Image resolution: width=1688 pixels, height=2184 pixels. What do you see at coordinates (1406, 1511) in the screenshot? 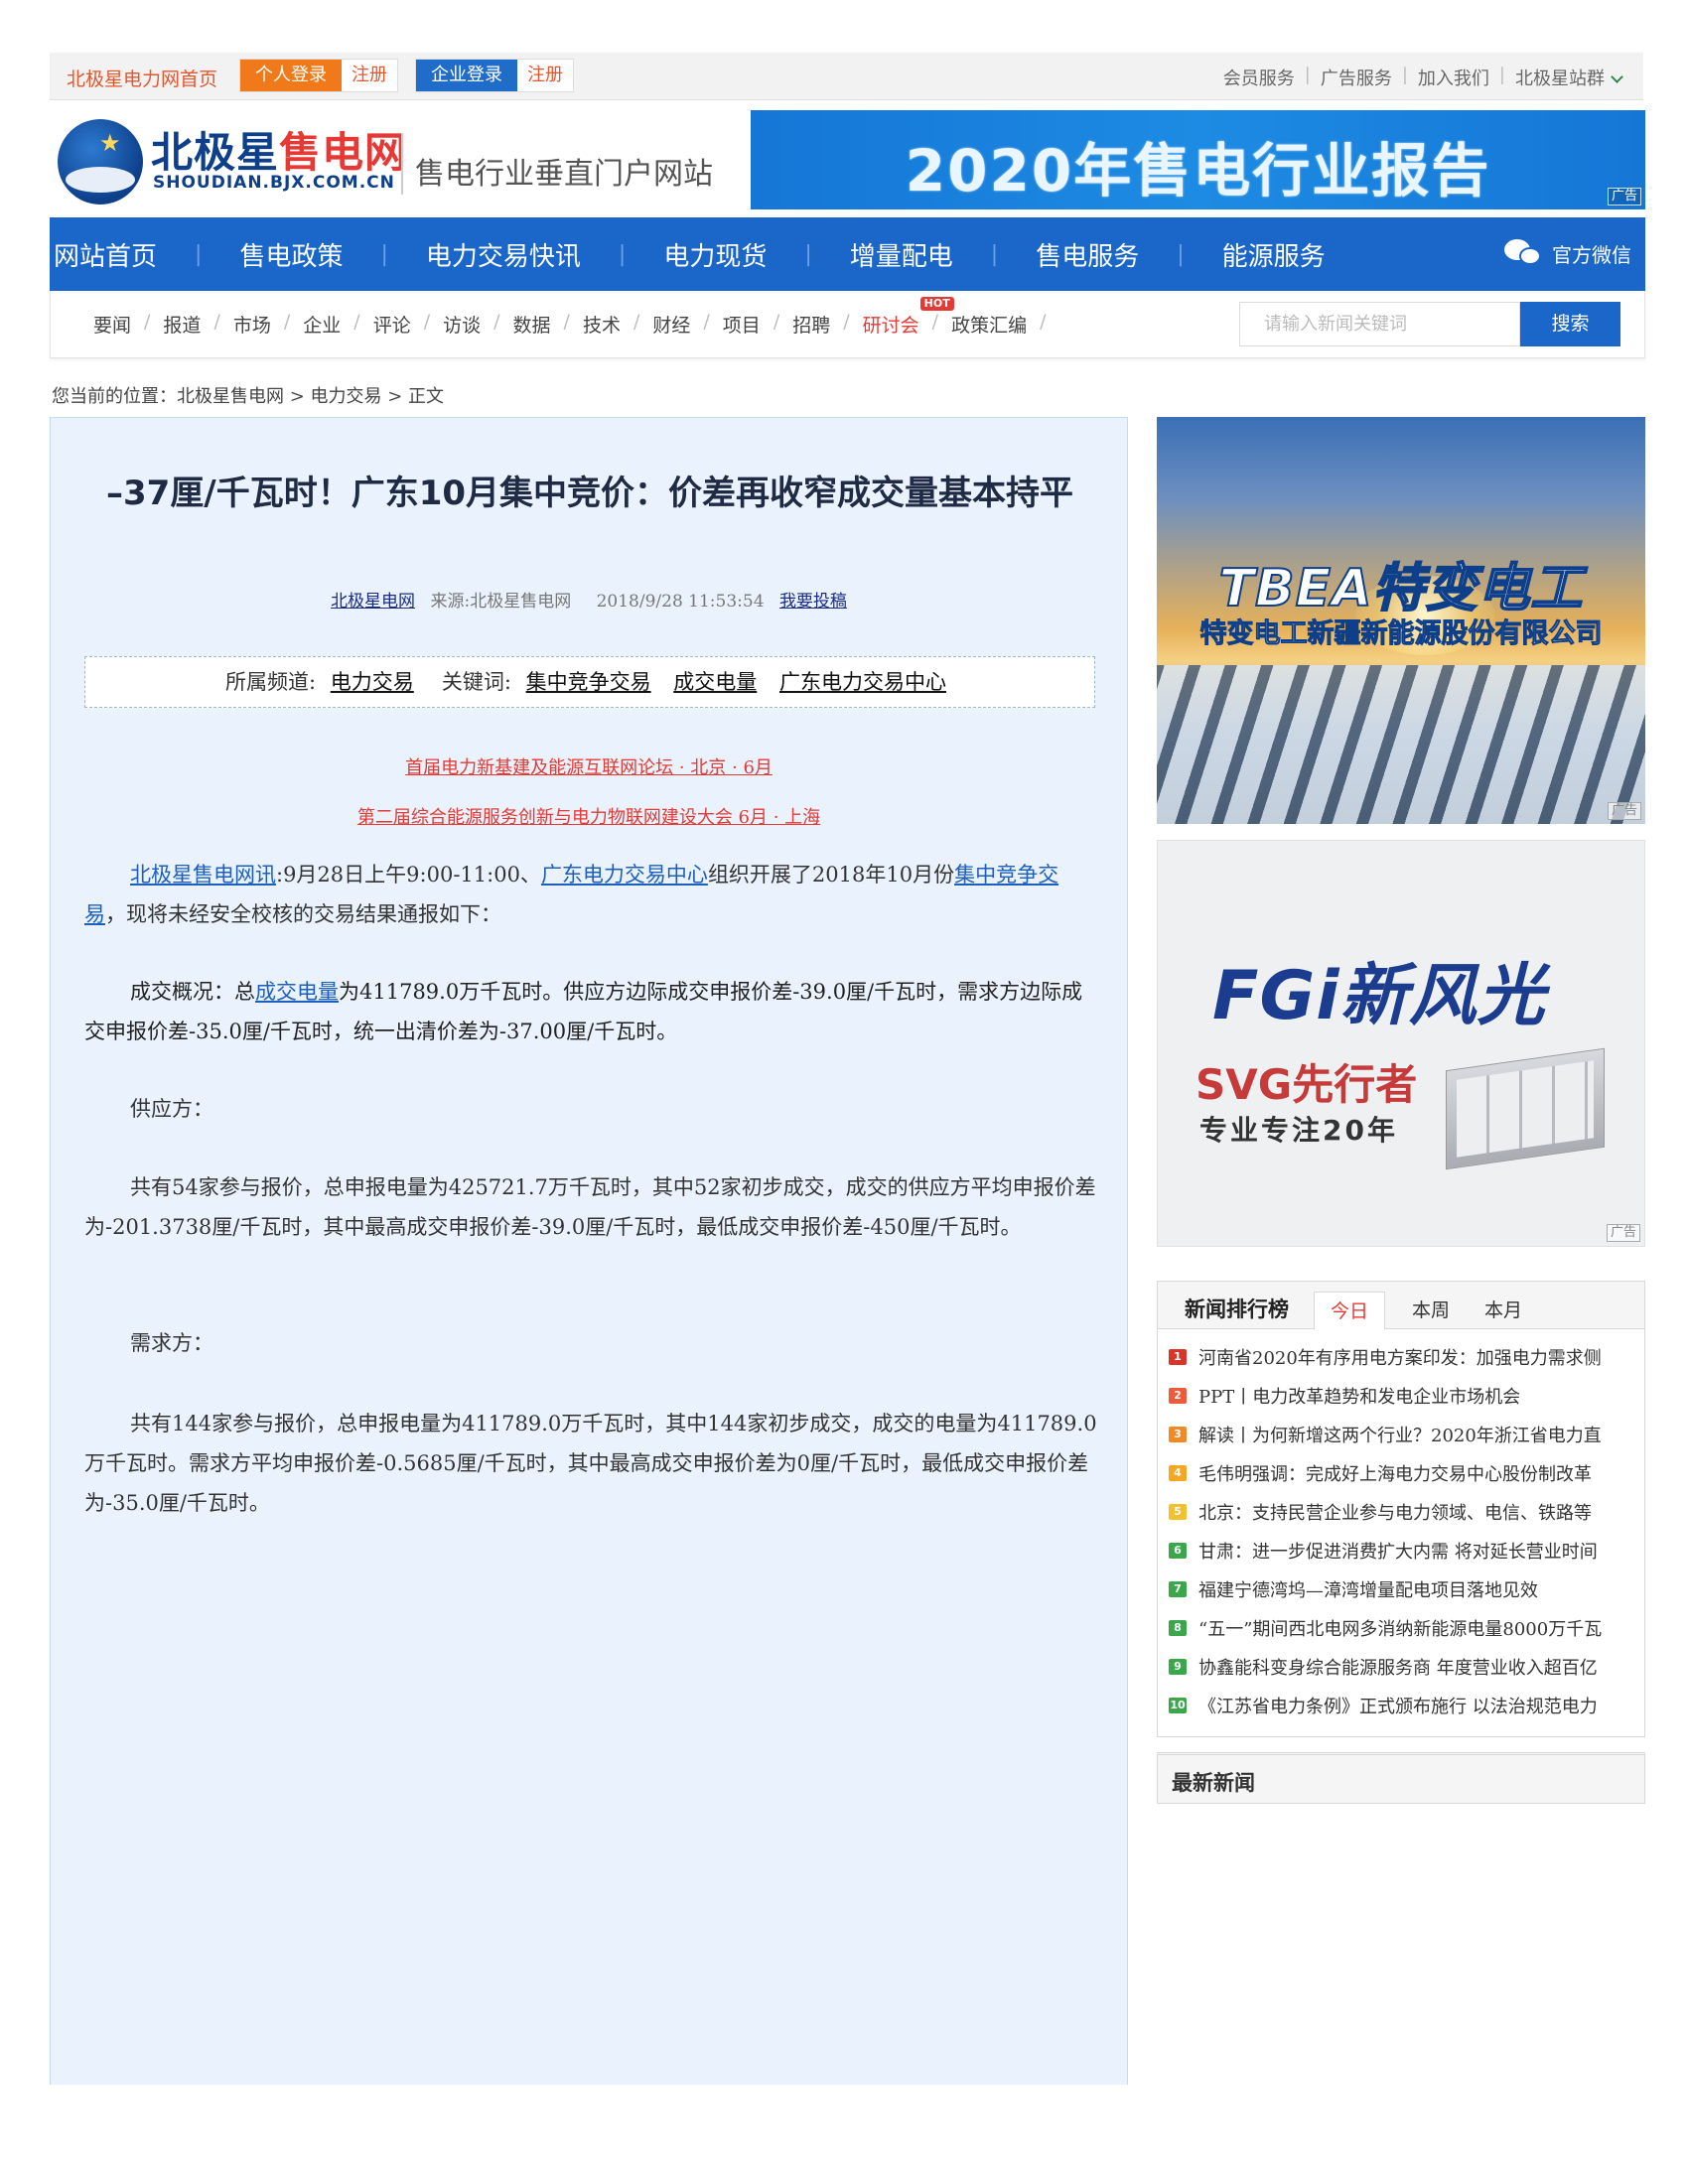
I see `ranking-item: 5 北京：支持民营企业参与电力领域、电信、铁路等` at bounding box center [1406, 1511].